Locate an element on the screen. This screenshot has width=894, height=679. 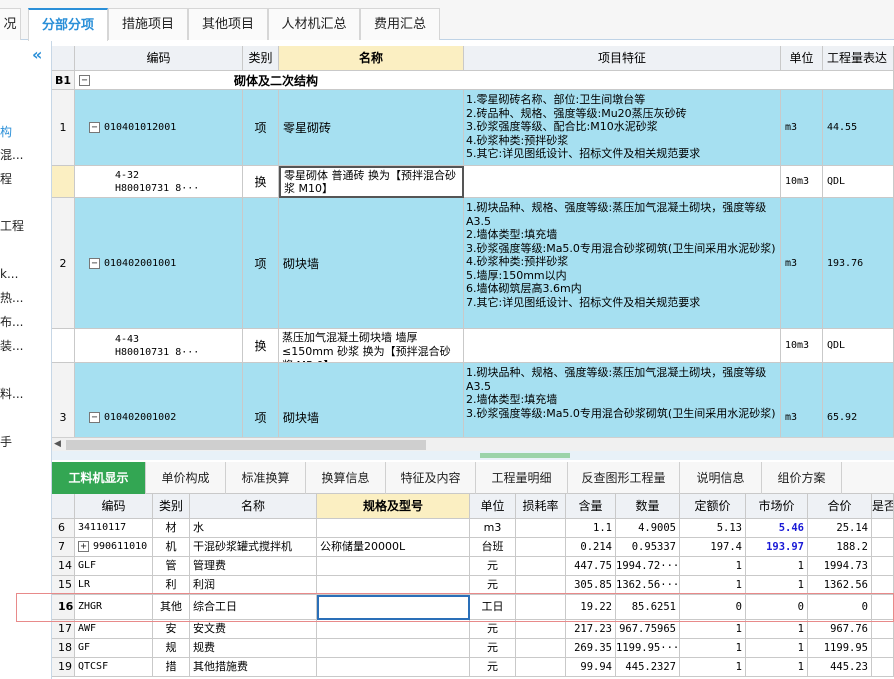
tab-overview: 况 is located at coordinates (10, 24).